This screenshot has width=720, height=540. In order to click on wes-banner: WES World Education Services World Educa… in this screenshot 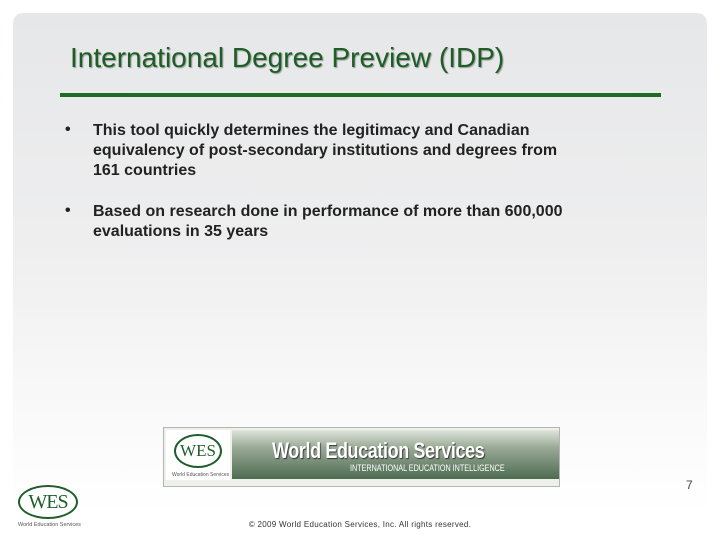, I will do `click(361, 457)`.